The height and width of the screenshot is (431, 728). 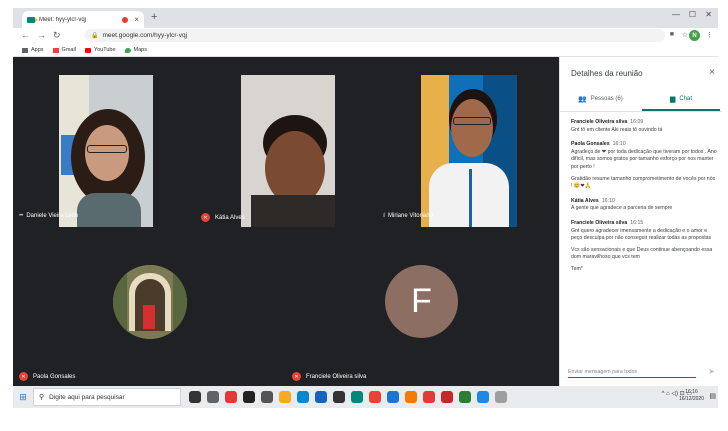 What do you see at coordinates (685, 35) in the screenshot?
I see `bookmark-star-icon: ☆` at bounding box center [685, 35].